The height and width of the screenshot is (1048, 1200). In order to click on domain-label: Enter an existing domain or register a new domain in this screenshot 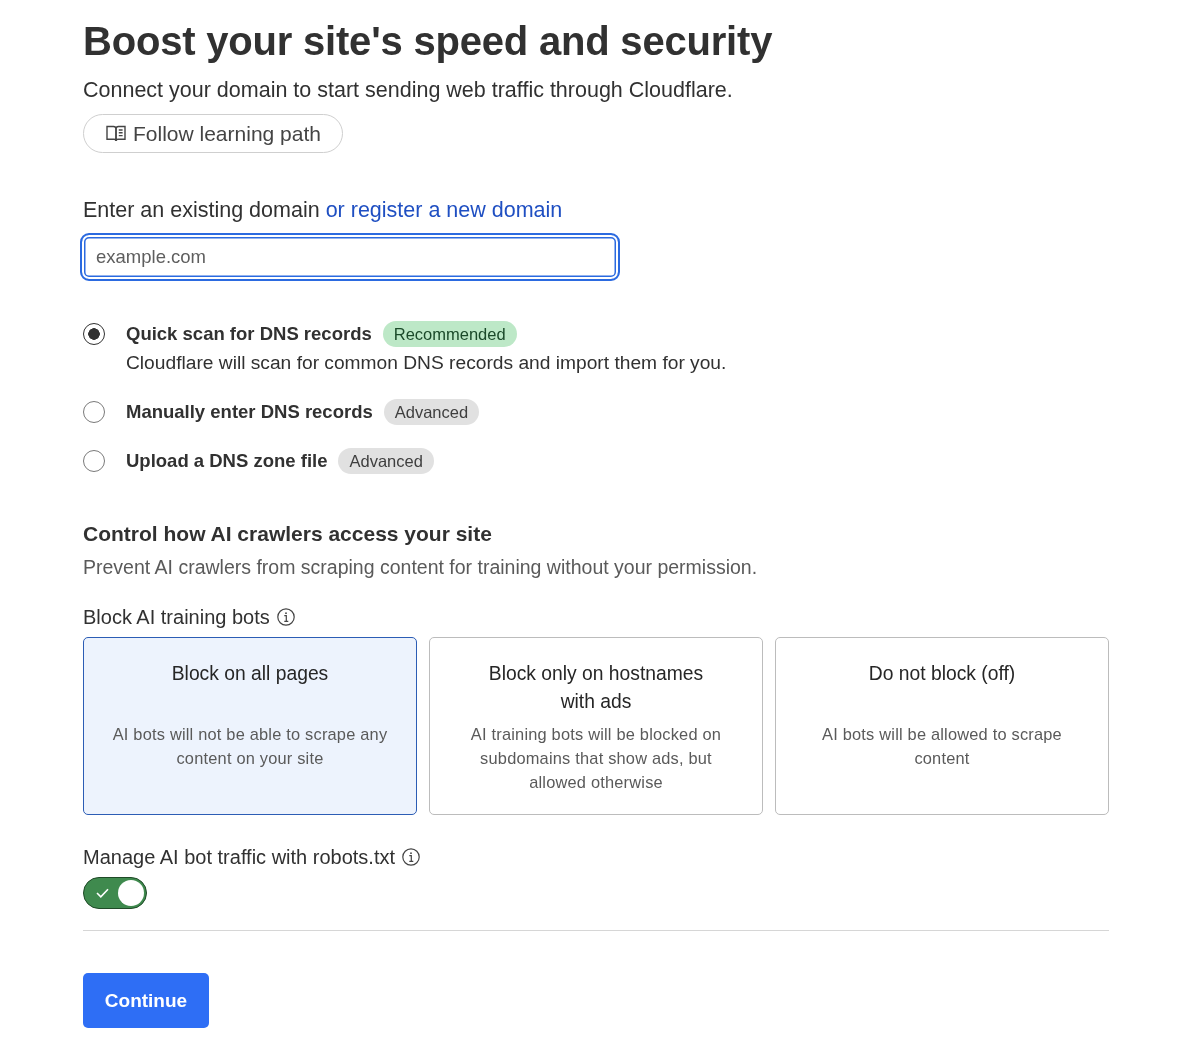, I will do `click(323, 210)`.